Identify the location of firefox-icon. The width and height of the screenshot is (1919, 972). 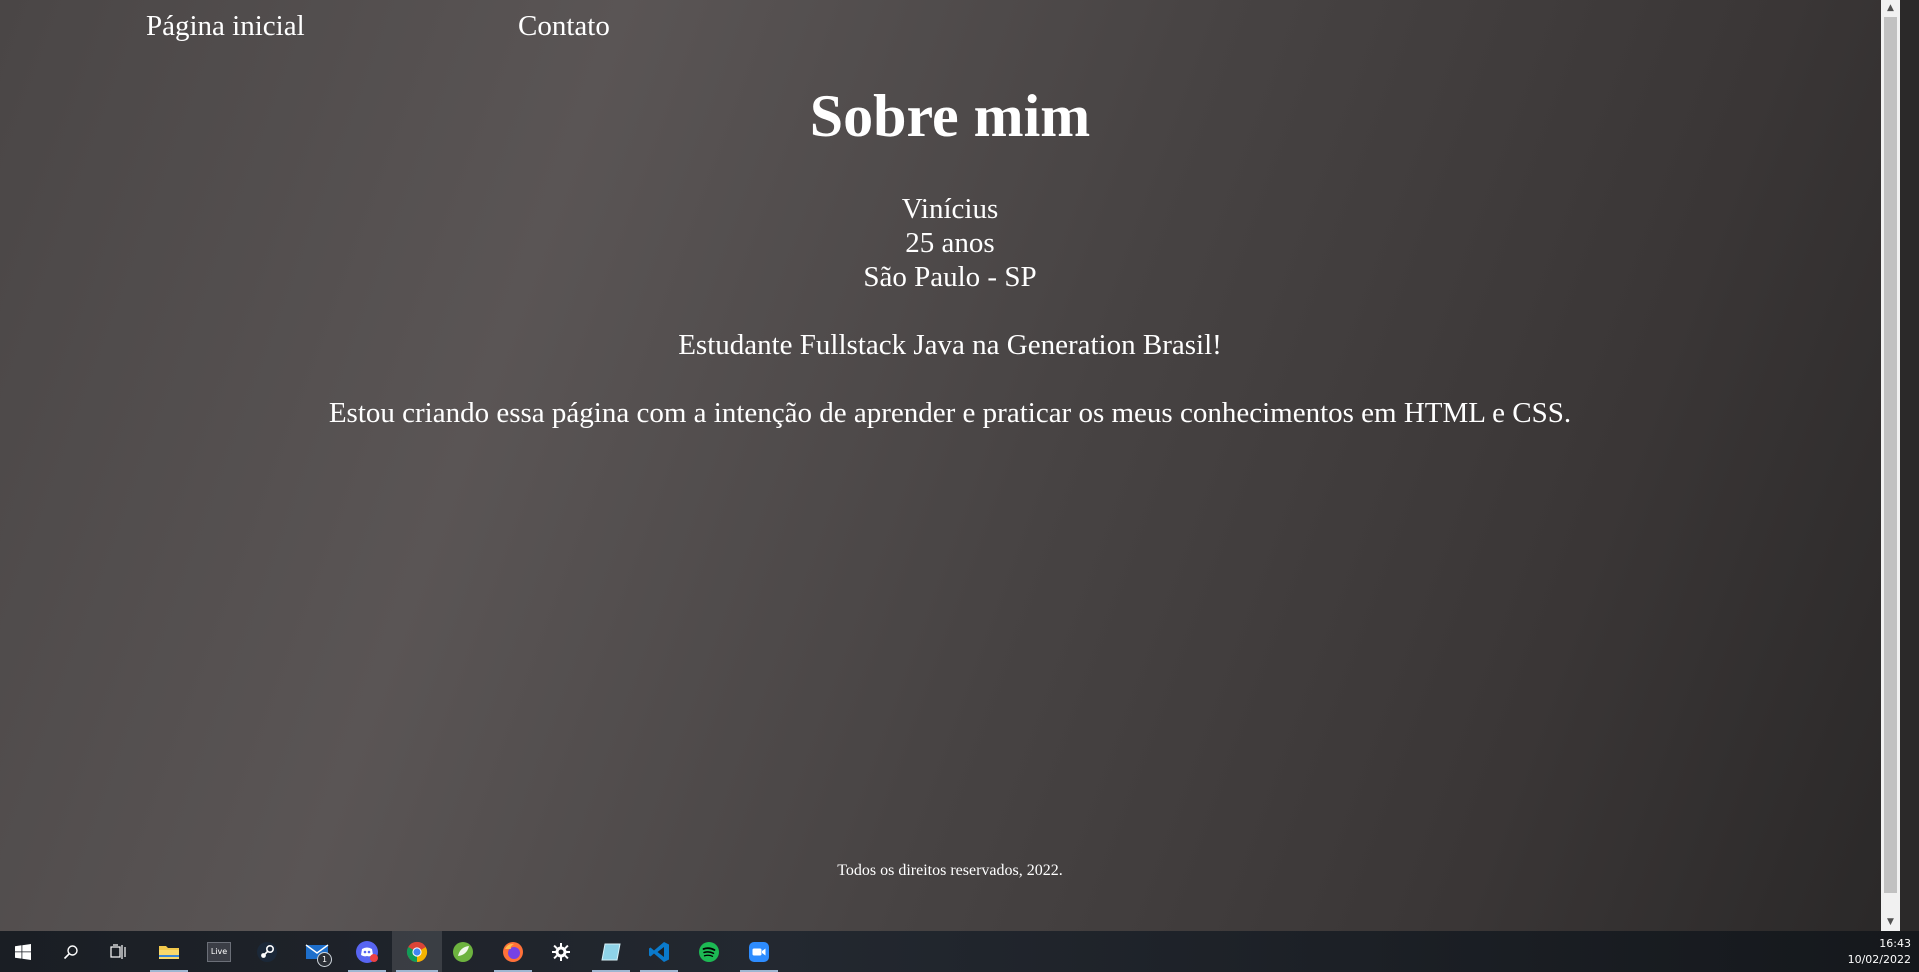
(513, 951).